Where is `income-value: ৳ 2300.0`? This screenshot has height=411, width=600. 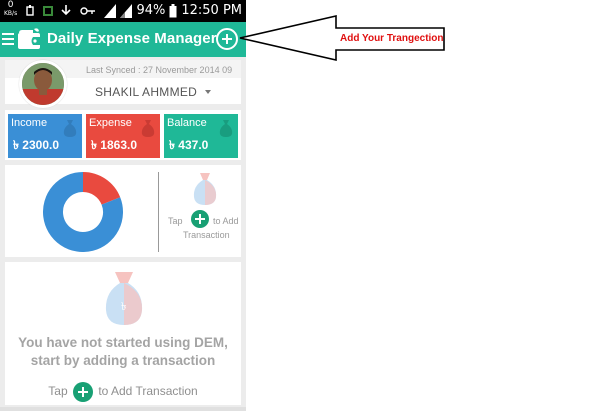
income-value: ৳ 2300.0 is located at coordinates (36, 145).